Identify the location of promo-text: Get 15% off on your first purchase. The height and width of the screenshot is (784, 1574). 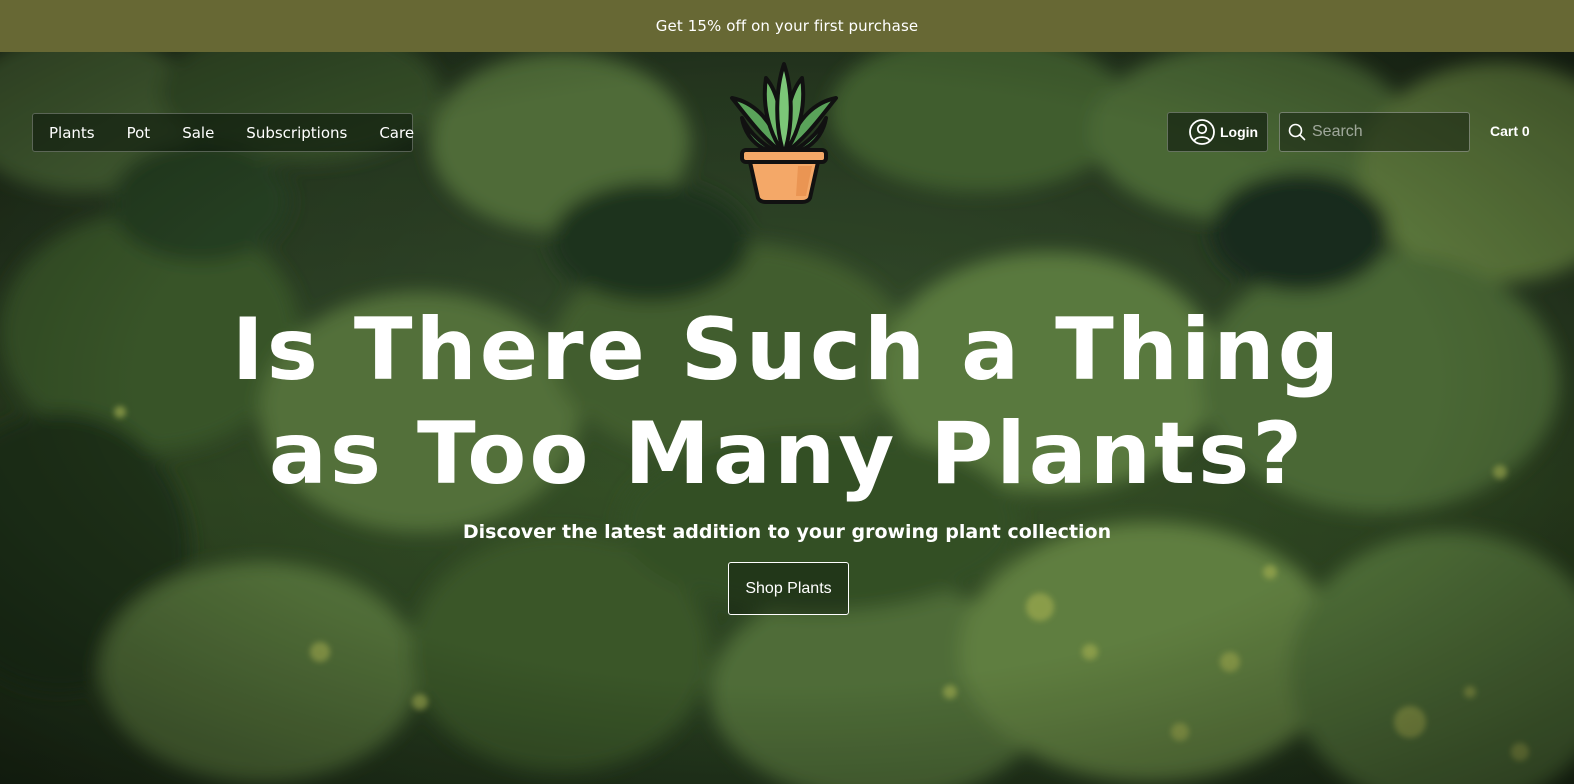
(787, 26).